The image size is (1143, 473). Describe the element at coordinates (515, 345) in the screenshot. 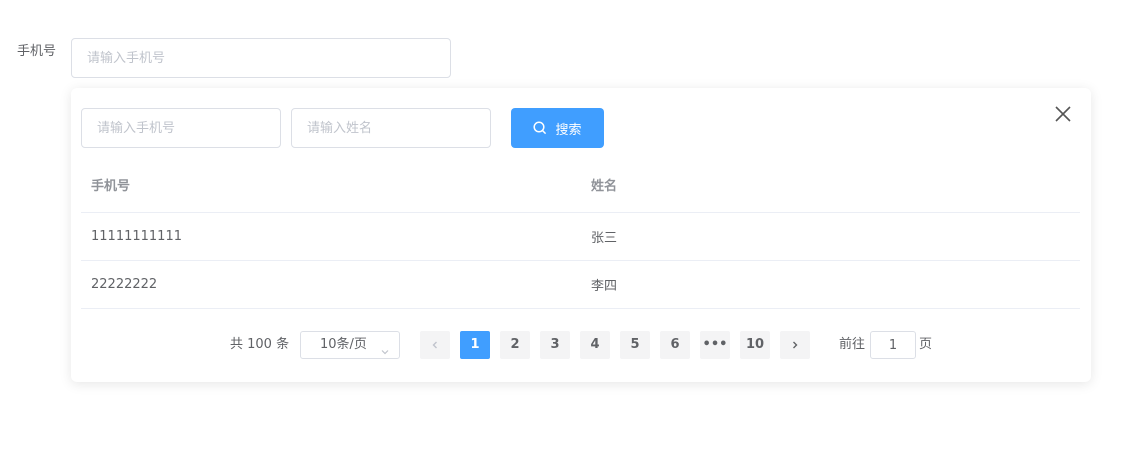

I see `page-button-2: 2` at that location.